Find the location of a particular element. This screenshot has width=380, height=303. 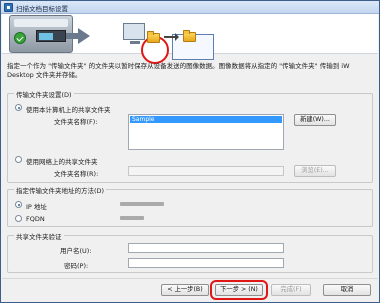

auth-group: 共享文件夹验证 用户名(U): 密码(P): is located at coordinates (190, 252).